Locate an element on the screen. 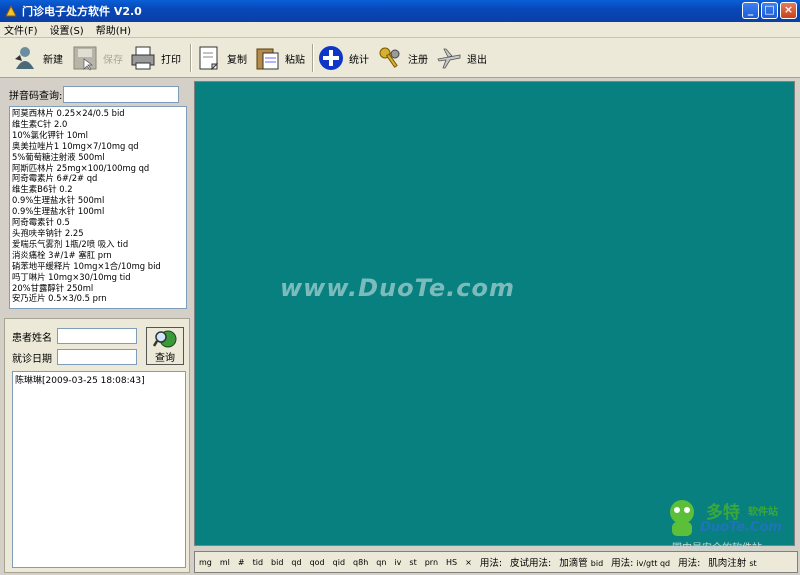 Image resolution: width=800 pixels, height=575 pixels. usage-item: 用法: iv/gtt qd is located at coordinates (640, 562).